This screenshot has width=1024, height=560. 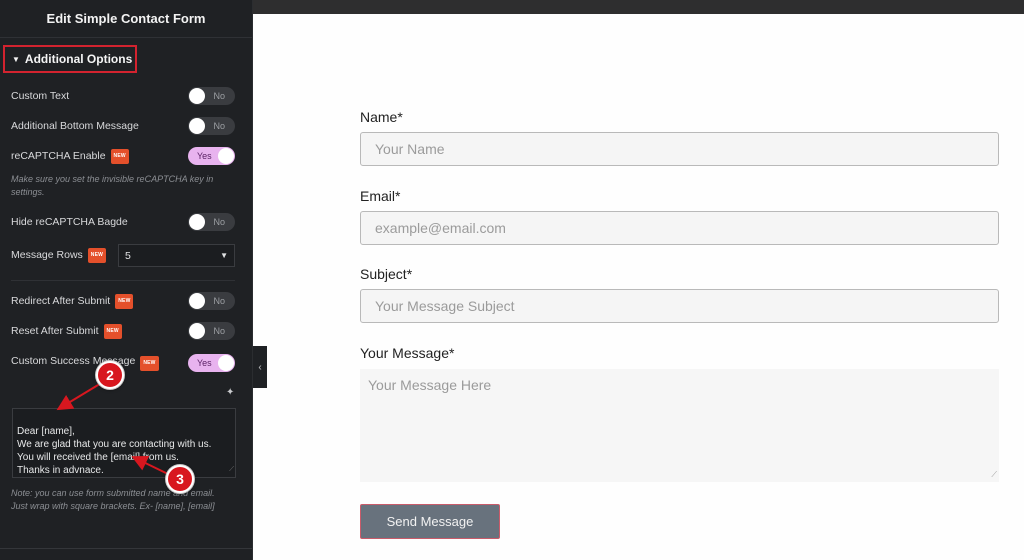 I want to click on message-rows-select: 5 ▼, so click(x=176, y=255).